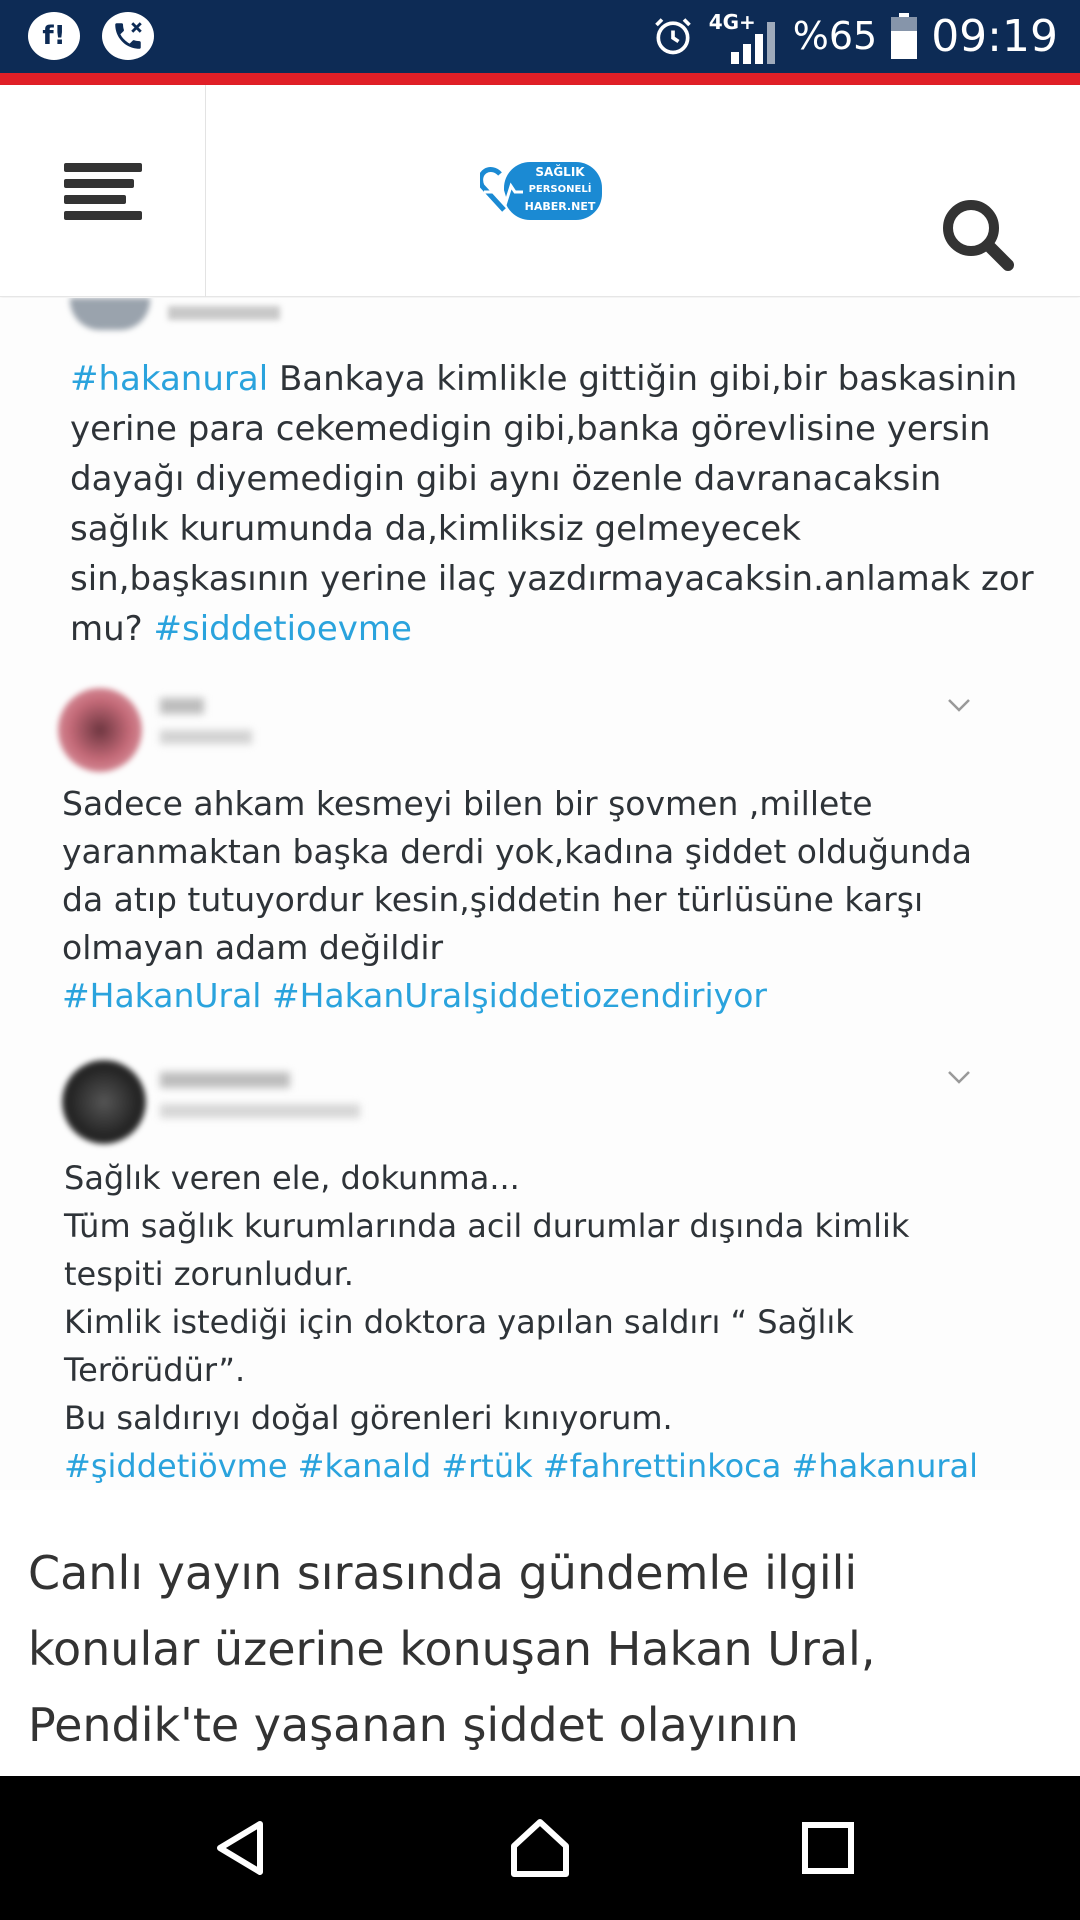 Image resolution: width=1080 pixels, height=1920 pixels. I want to click on hashtag: #siddetioevme, so click(282, 629).